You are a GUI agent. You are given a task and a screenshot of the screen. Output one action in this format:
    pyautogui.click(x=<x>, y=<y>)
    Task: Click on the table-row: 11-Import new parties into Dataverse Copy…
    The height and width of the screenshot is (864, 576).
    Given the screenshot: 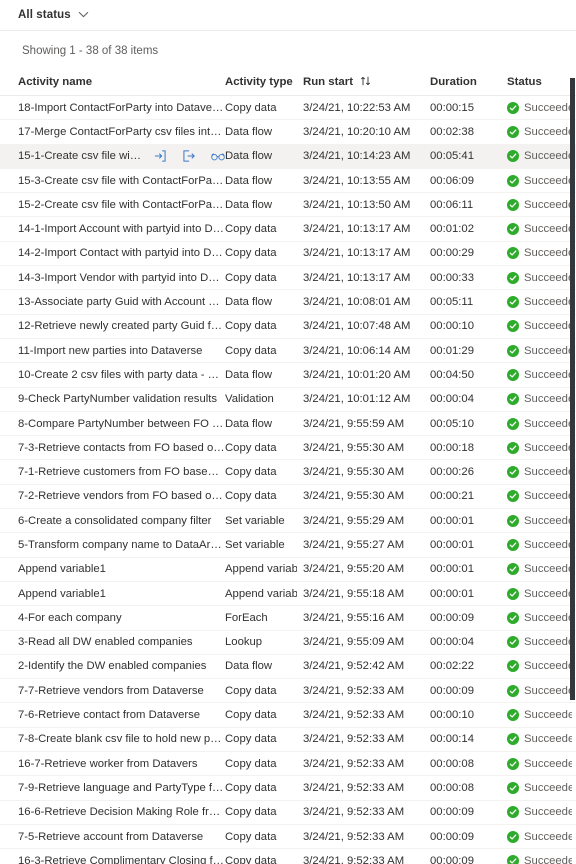 What is the action you would take?
    pyautogui.click(x=288, y=351)
    